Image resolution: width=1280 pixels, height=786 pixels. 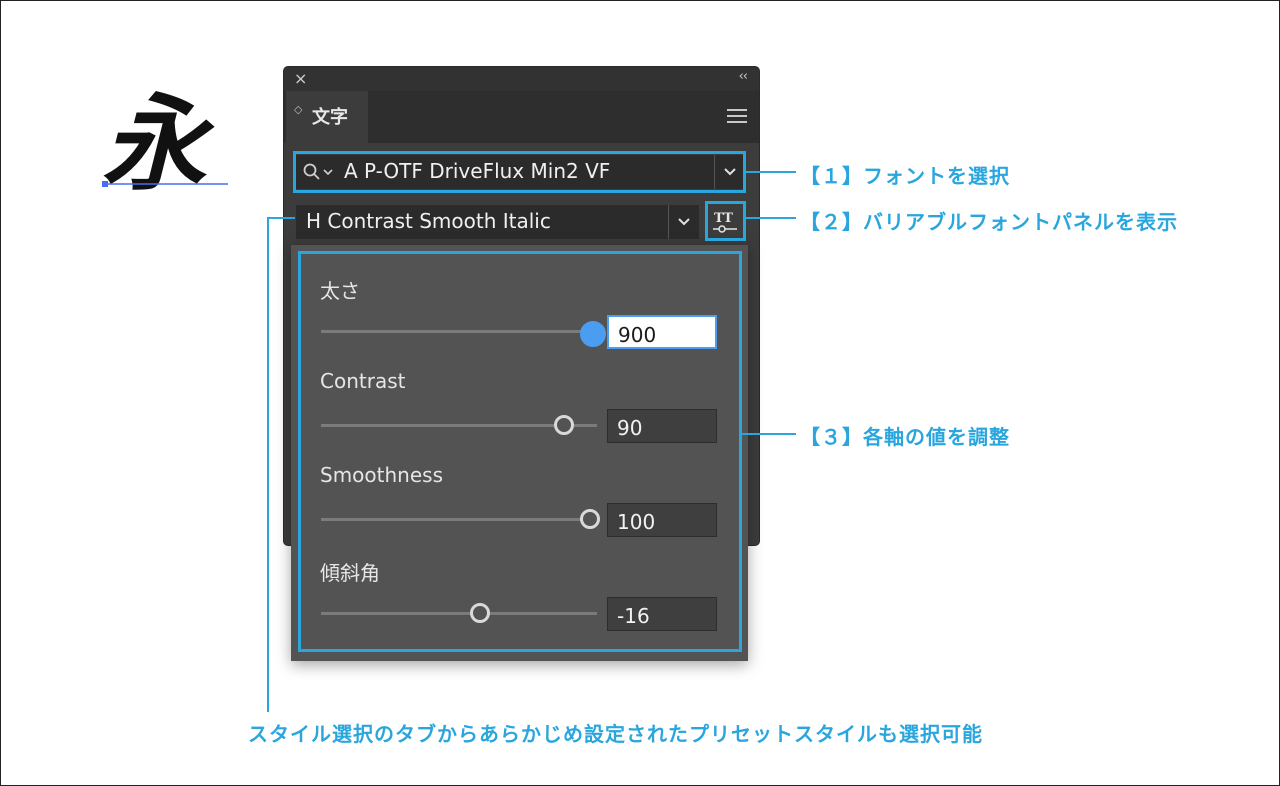 What do you see at coordinates (989, 222) in the screenshot?
I see `callout-2: 【２】バリアブルフォントパネルを表示` at bounding box center [989, 222].